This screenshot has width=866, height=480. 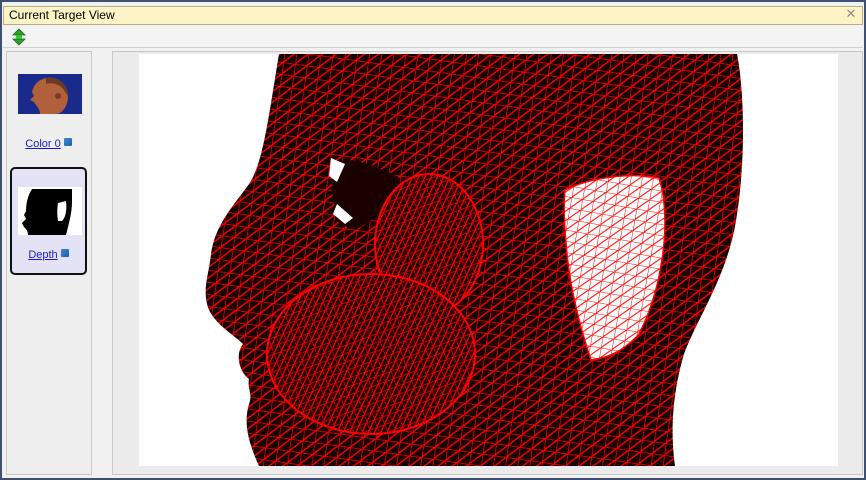 I want to click on color-0-link: Color 0, so click(x=42, y=144).